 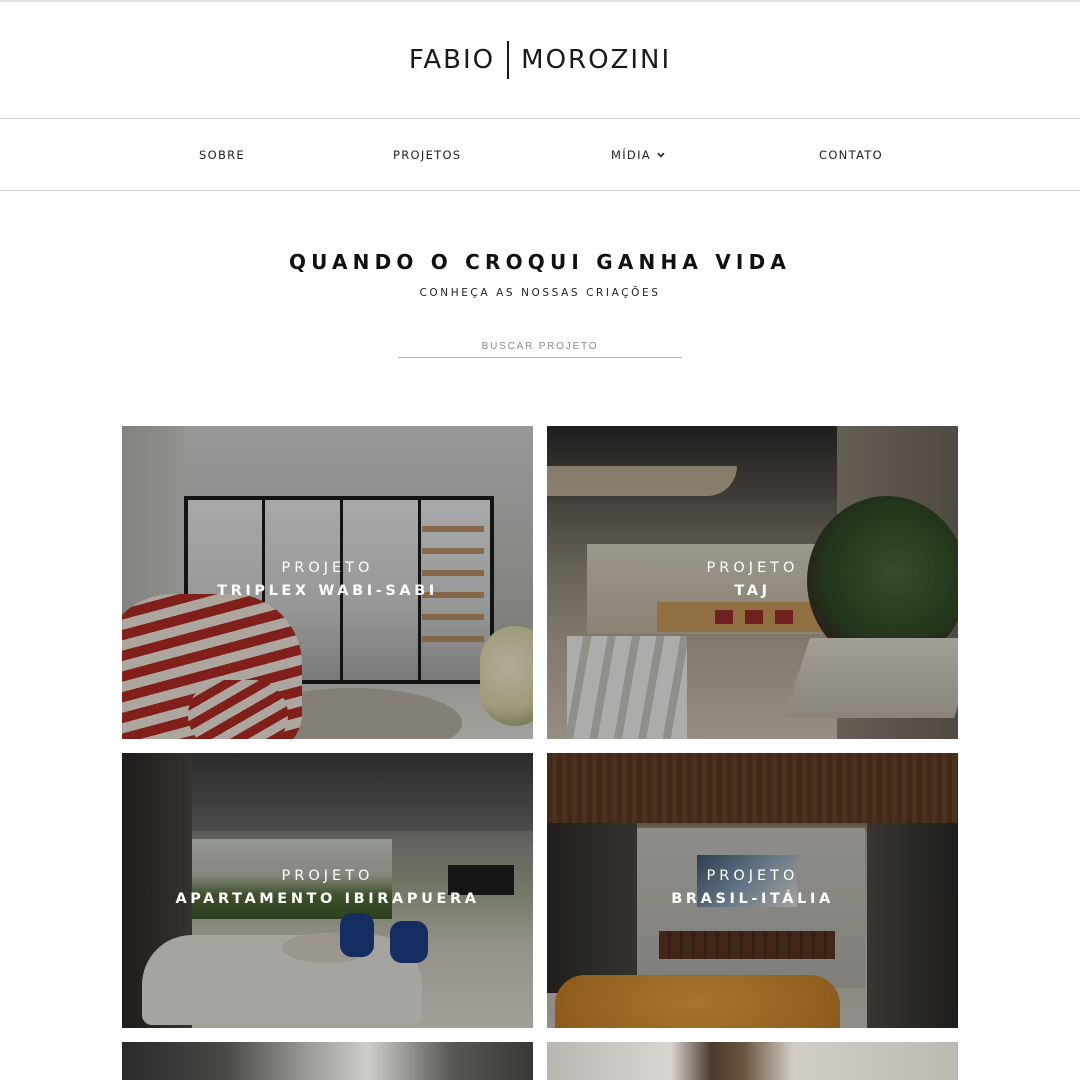 I want to click on project-caption: PROJETO APARTAMENTO IBIRAPUERA, so click(x=327, y=887).